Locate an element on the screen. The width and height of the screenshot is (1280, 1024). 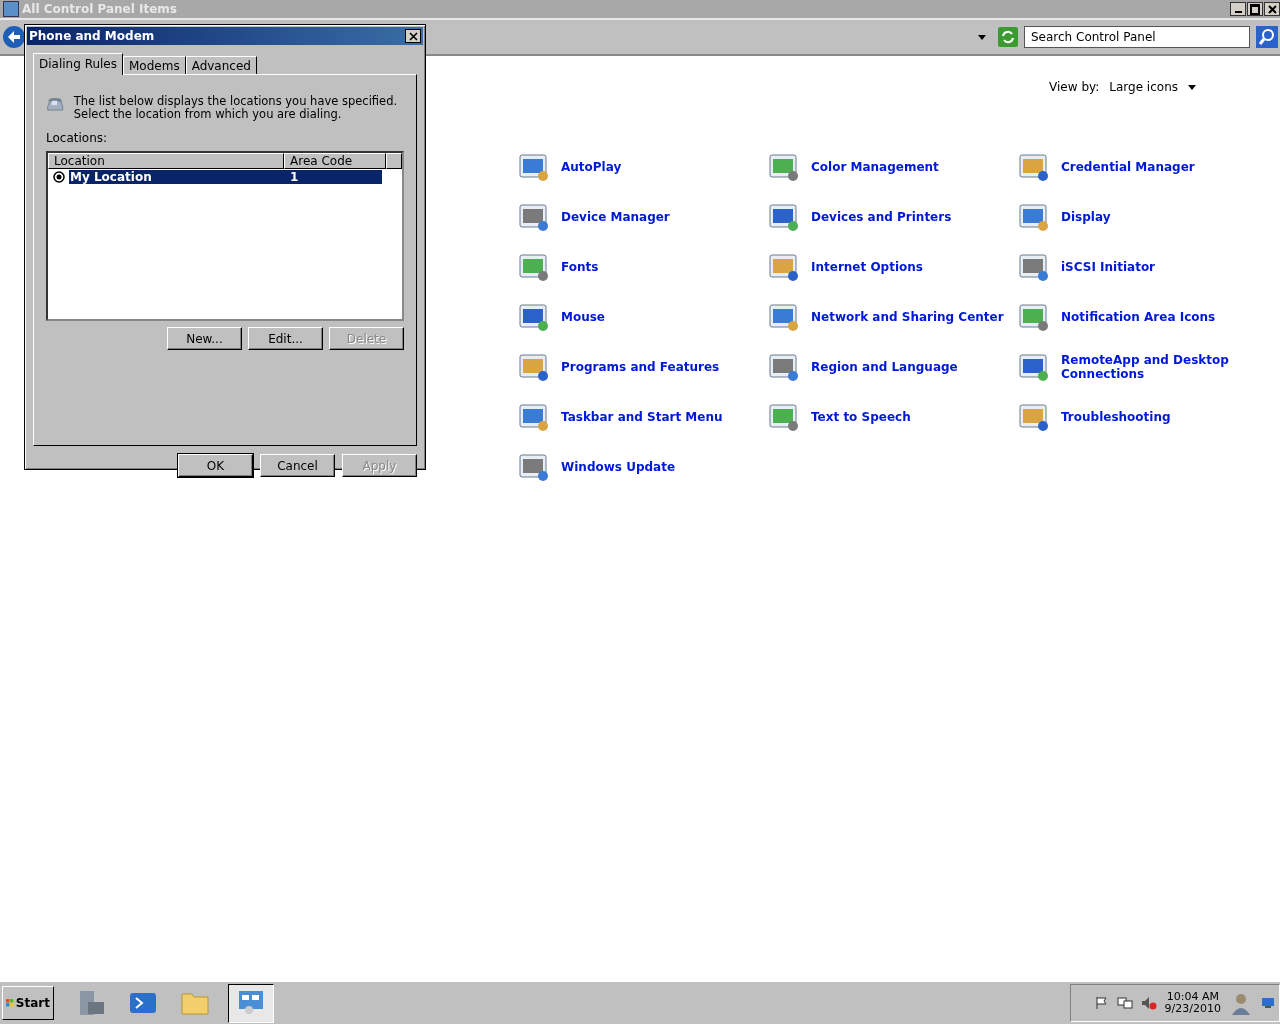
view-by-label: View by: is located at coordinates (1074, 87).